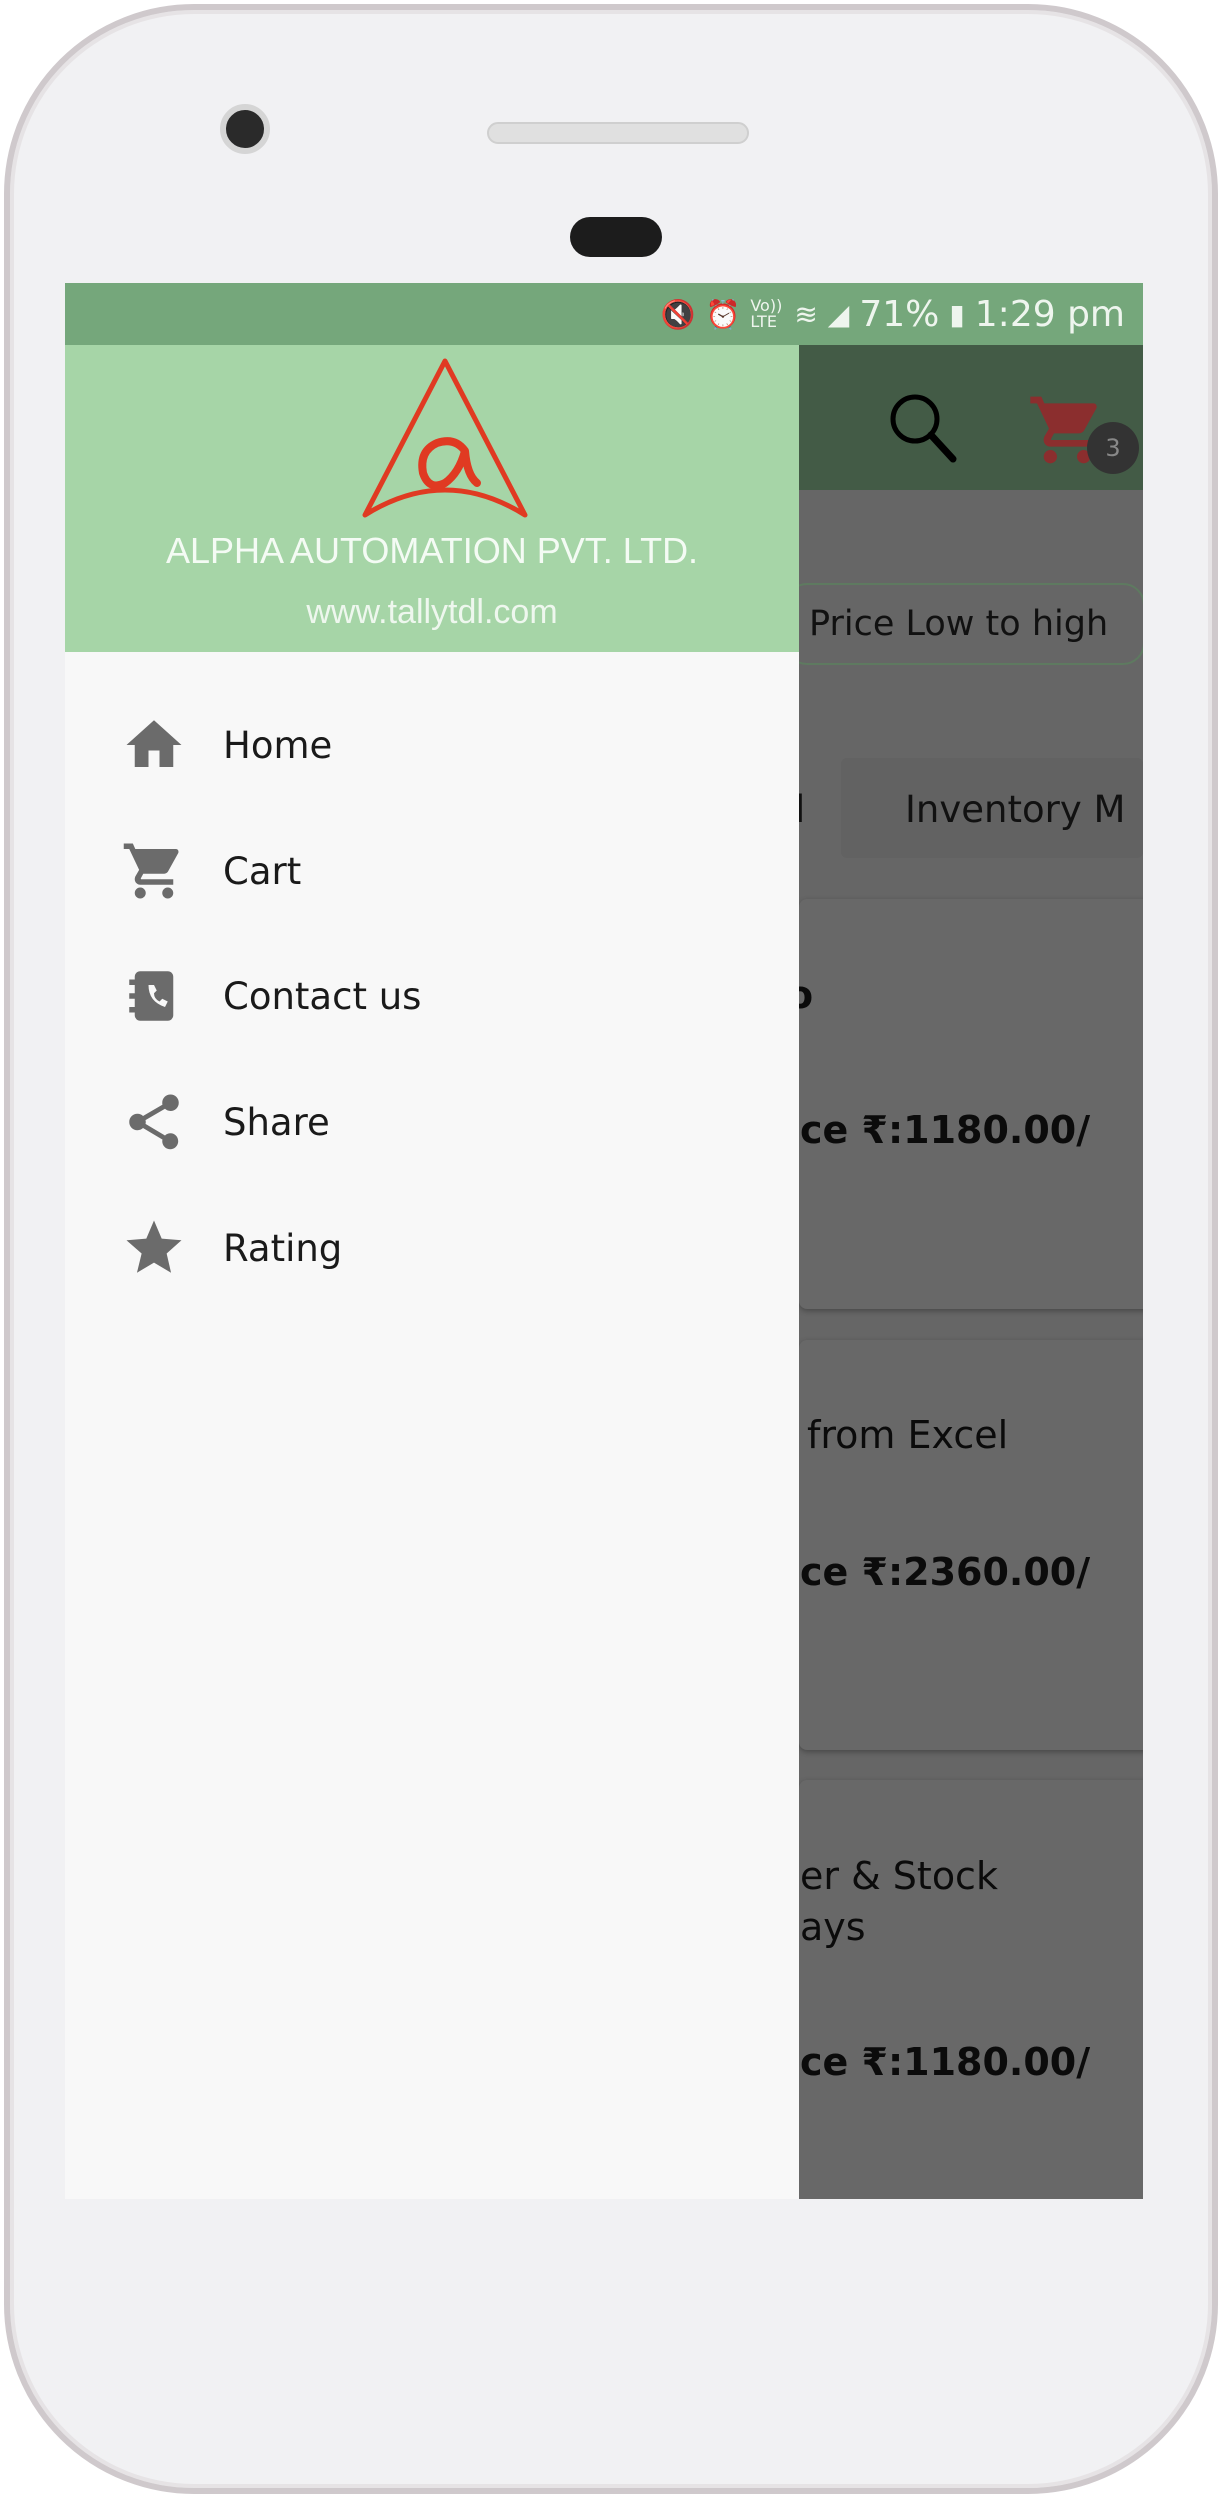  What do you see at coordinates (432, 996) in the screenshot?
I see `drawer-item-contact: Contact us` at bounding box center [432, 996].